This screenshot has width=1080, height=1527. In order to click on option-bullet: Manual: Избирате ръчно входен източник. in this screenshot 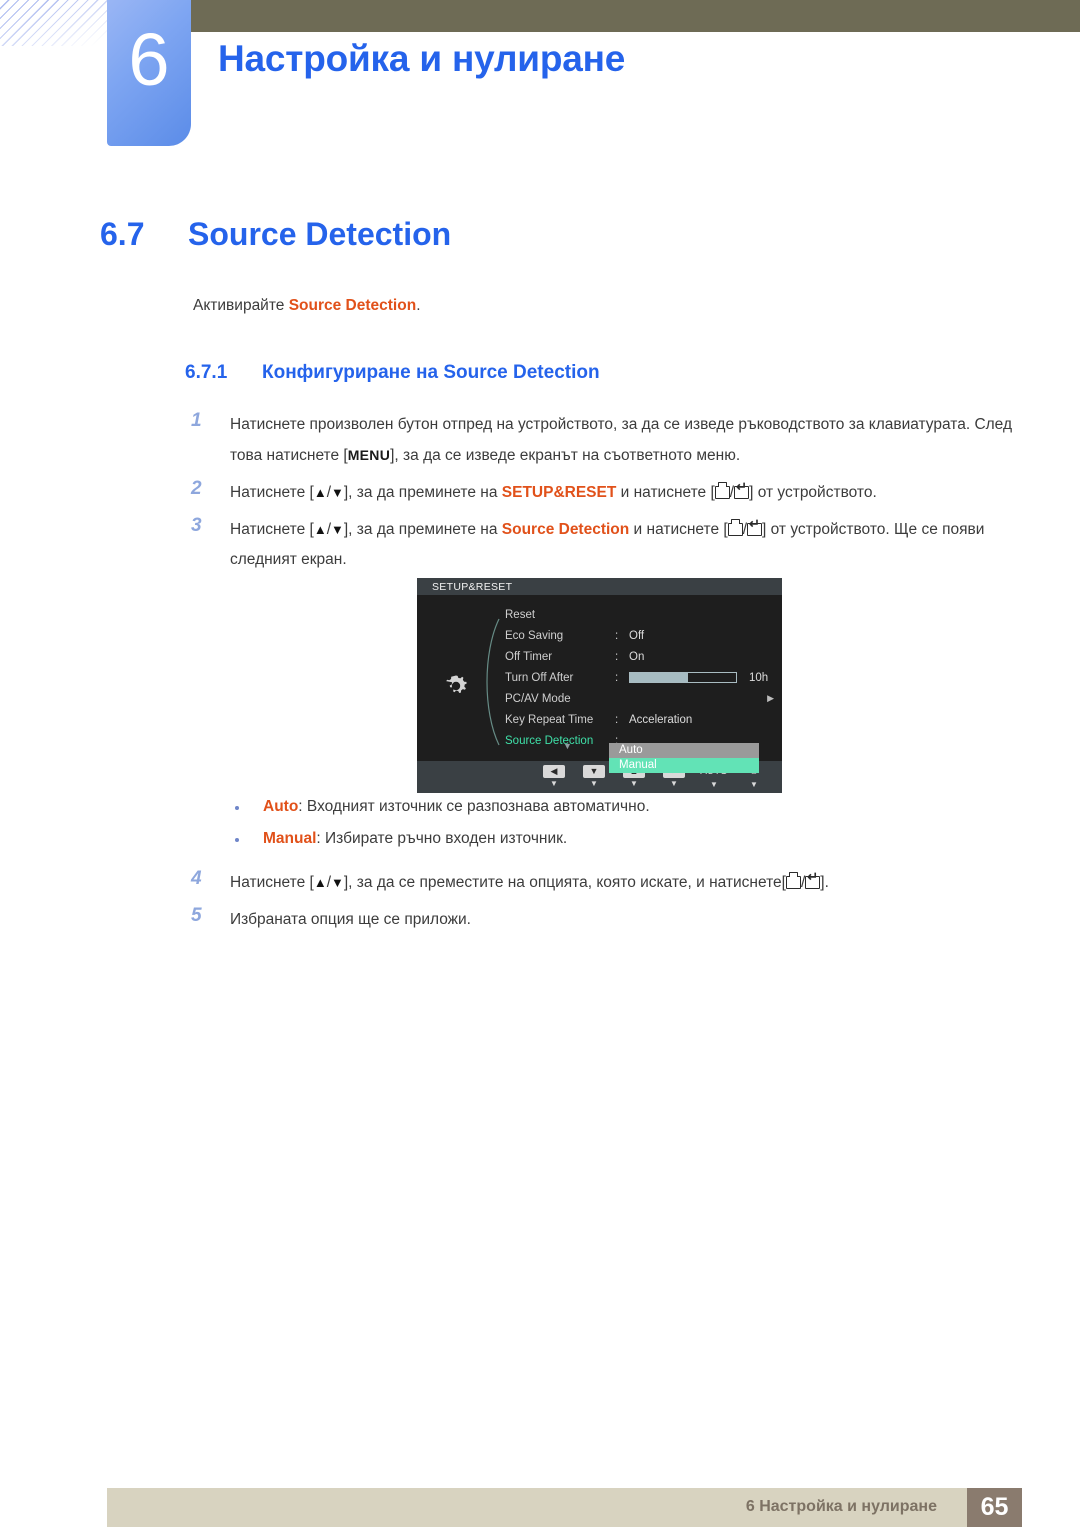, I will do `click(613, 839)`.